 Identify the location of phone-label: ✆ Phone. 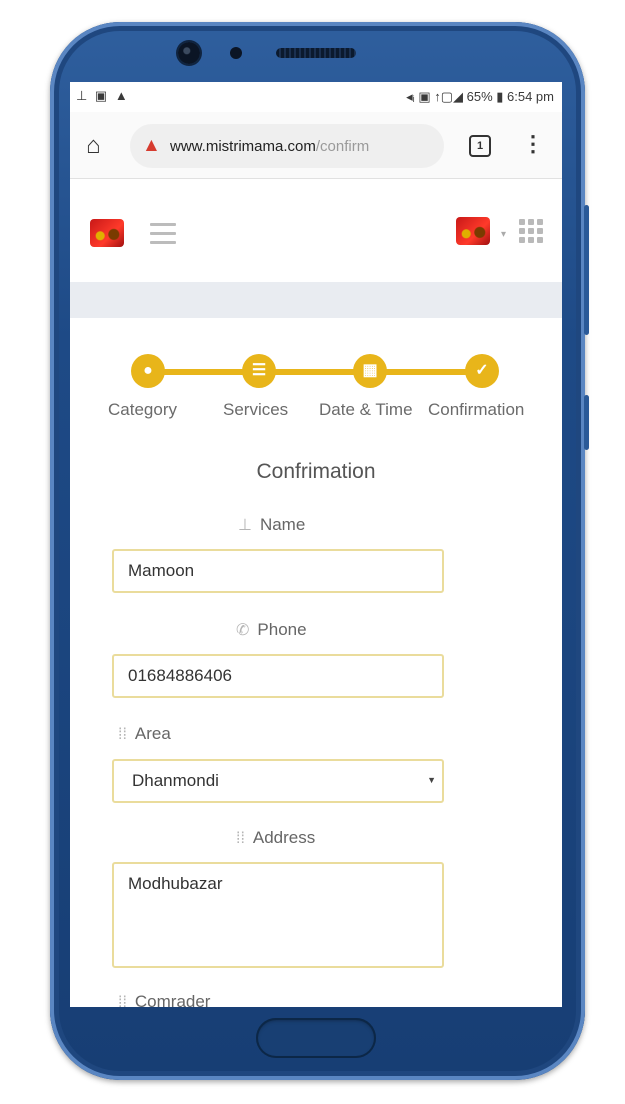
(271, 630).